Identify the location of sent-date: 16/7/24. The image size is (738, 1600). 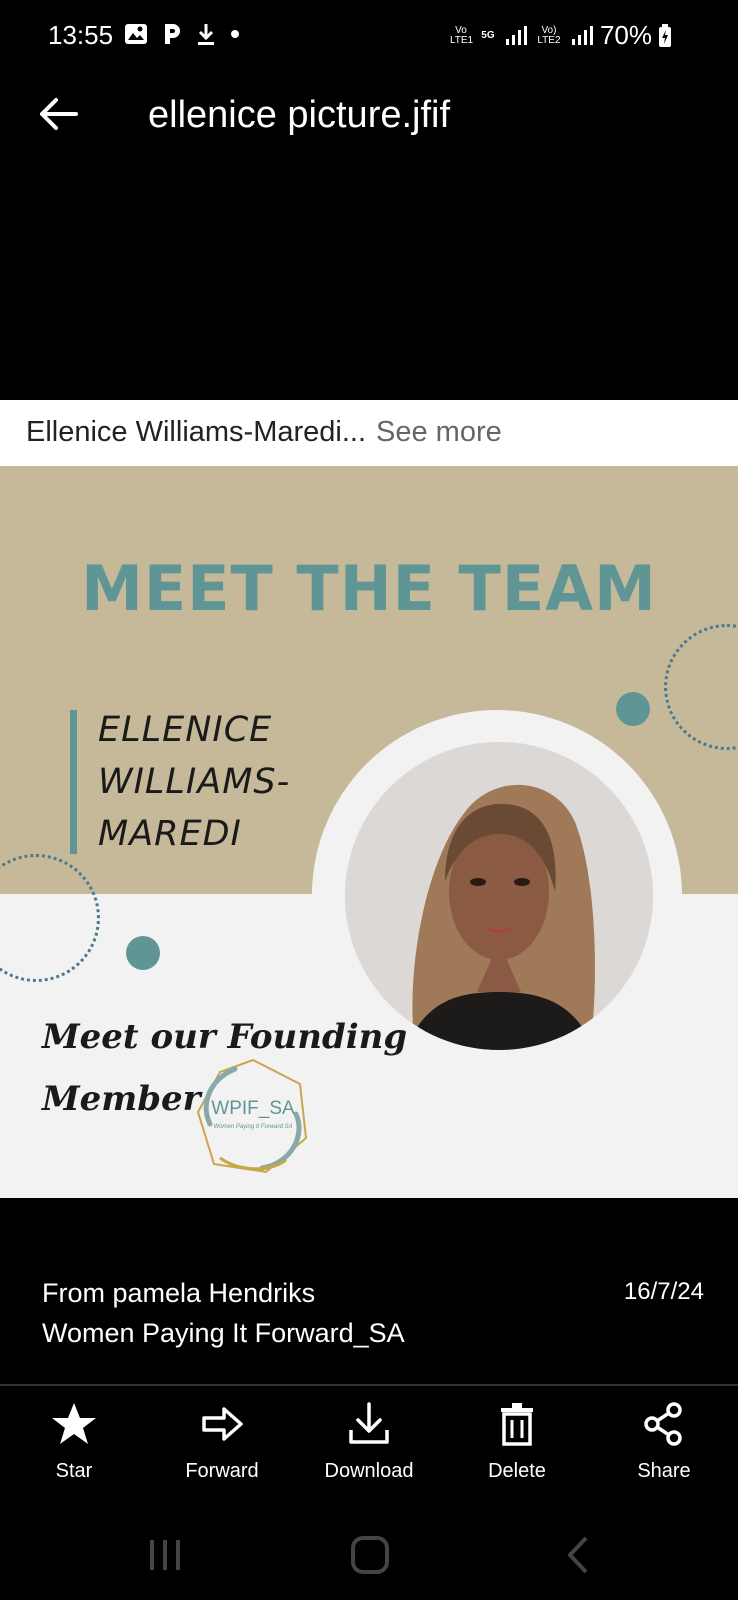
(663, 1291).